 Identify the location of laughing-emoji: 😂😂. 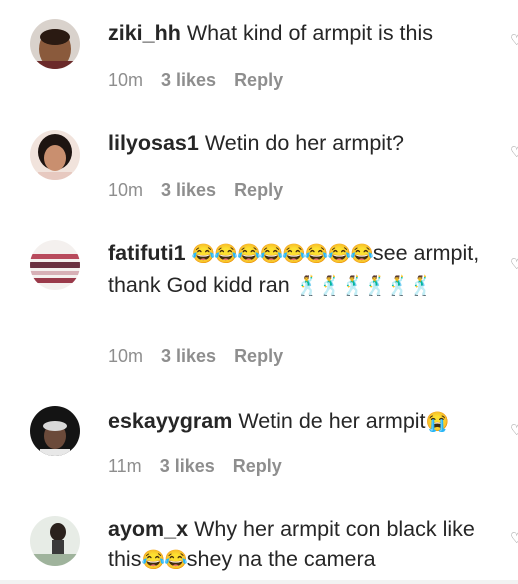
(164, 560).